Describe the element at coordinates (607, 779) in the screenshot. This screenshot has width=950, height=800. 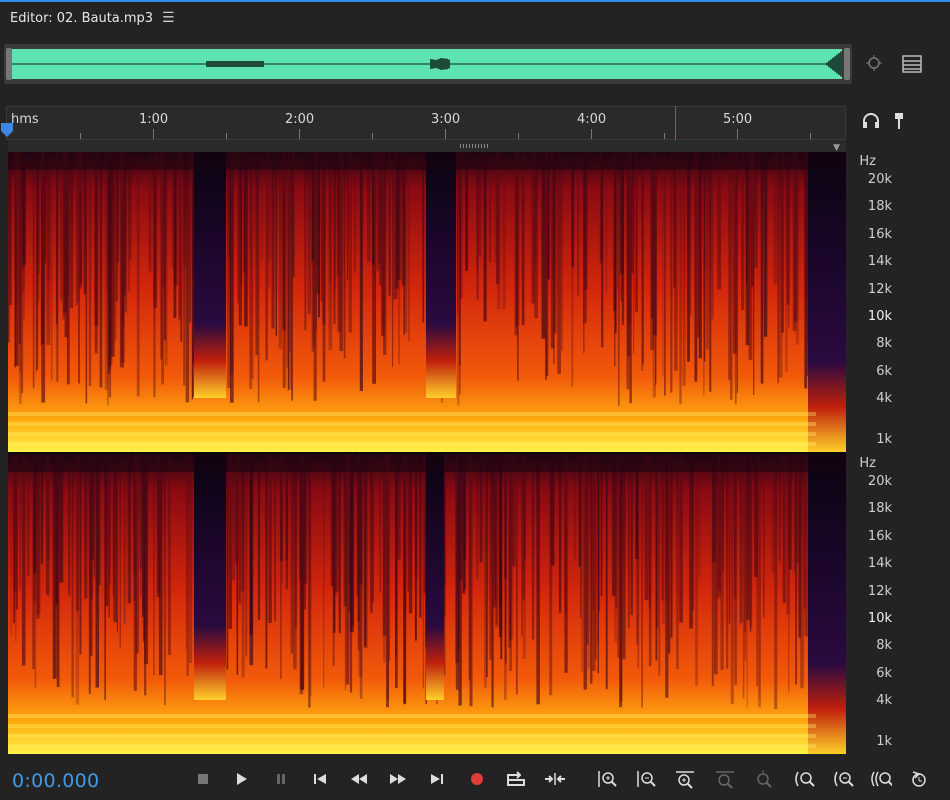
I see `zoom-in-amplitude-icon` at that location.